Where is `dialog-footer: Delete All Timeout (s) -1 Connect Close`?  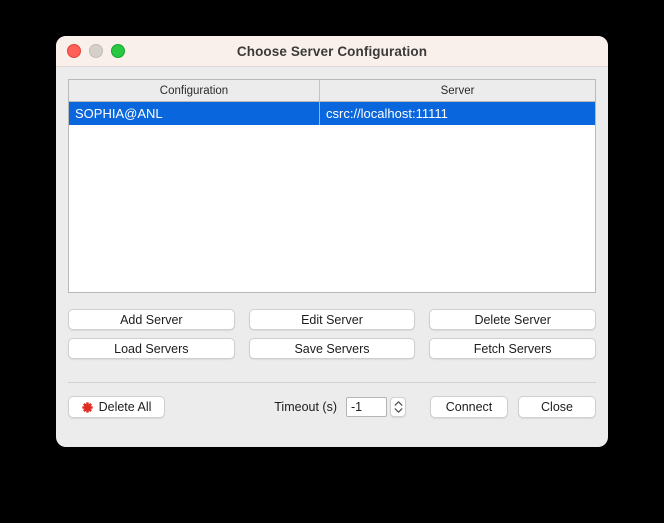 dialog-footer: Delete All Timeout (s) -1 Connect Close is located at coordinates (332, 407).